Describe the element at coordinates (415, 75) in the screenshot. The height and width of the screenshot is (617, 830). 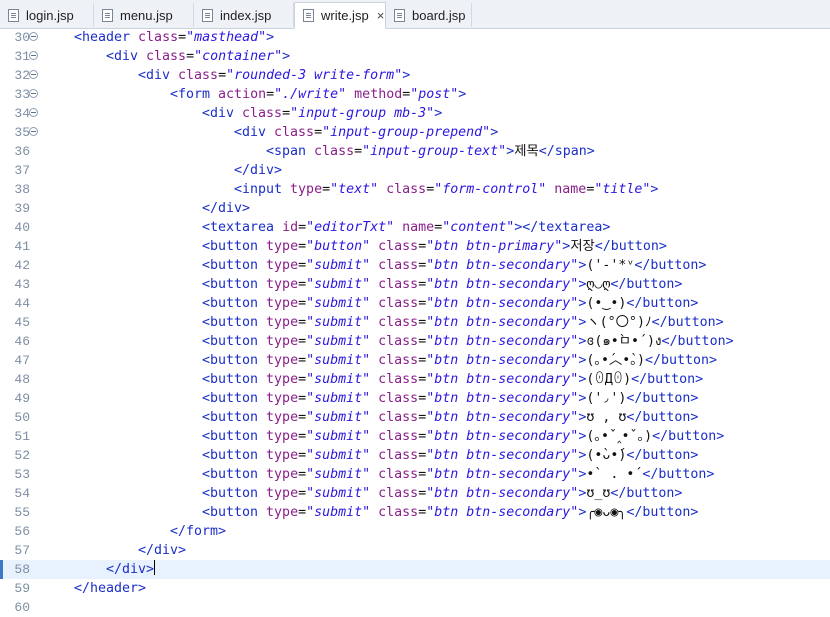
I see `code-line: 32 <div class="rounded-3 write-form">` at that location.